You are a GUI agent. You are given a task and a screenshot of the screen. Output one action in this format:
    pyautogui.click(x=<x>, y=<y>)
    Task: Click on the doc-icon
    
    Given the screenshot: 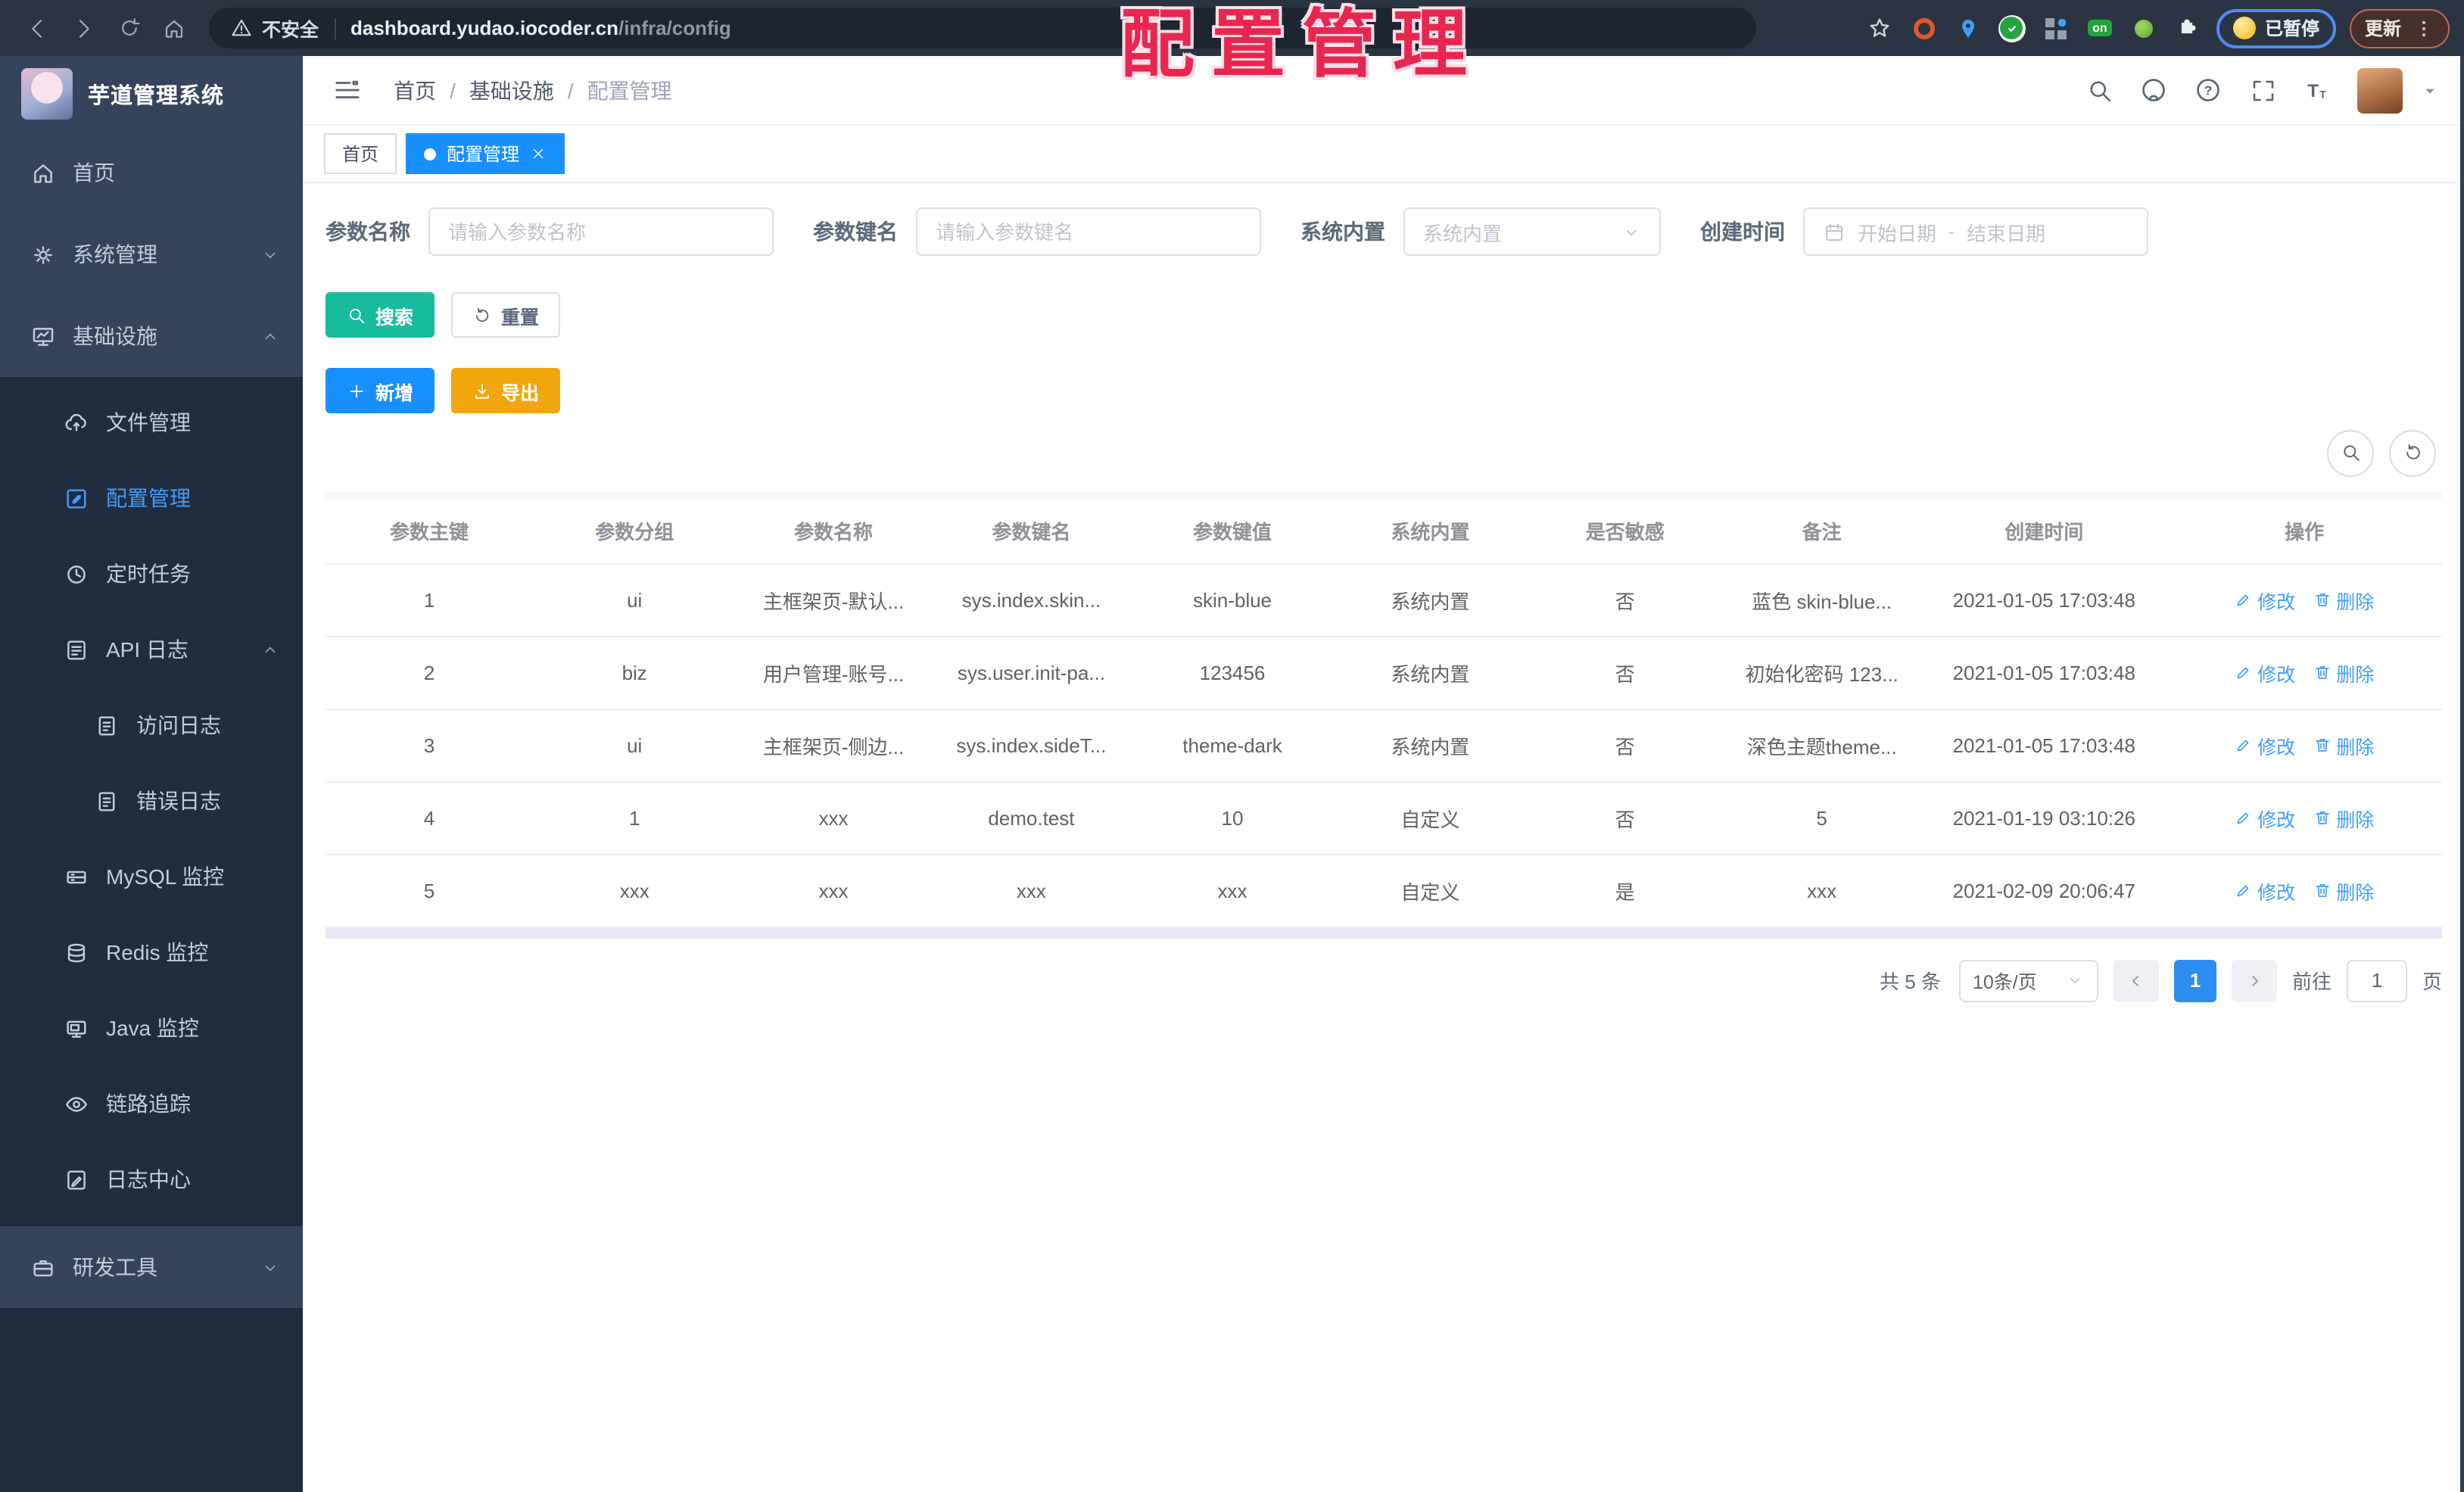 What is the action you would take?
    pyautogui.click(x=107, y=725)
    